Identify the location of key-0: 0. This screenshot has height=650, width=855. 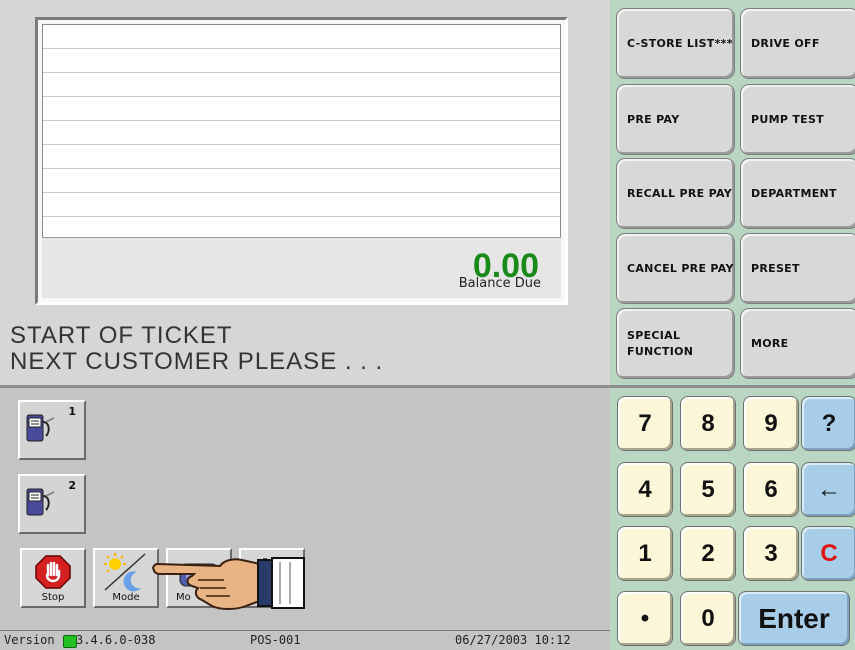
(708, 618).